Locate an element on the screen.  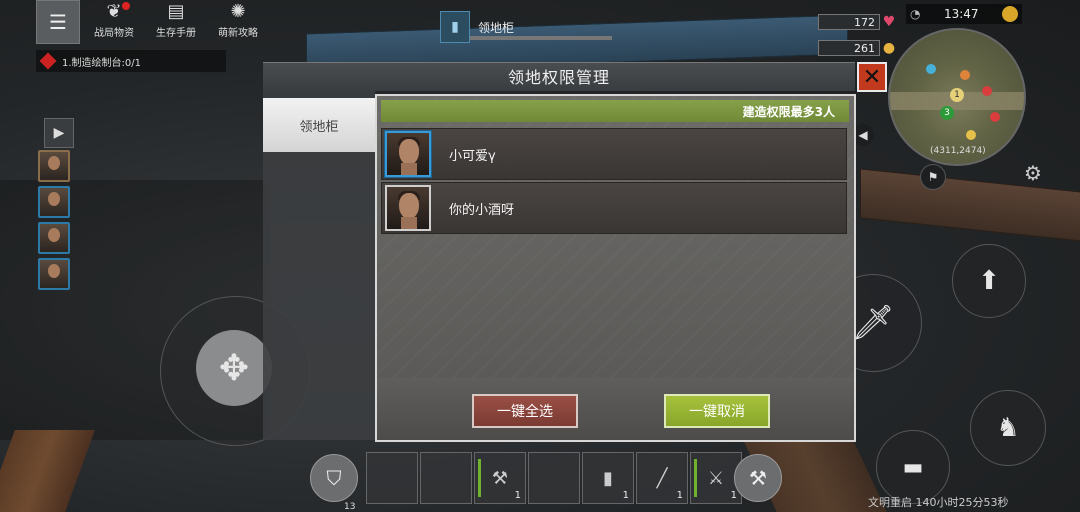
minimap: 3 1 (4311,2474) is located at coordinates (957, 97).